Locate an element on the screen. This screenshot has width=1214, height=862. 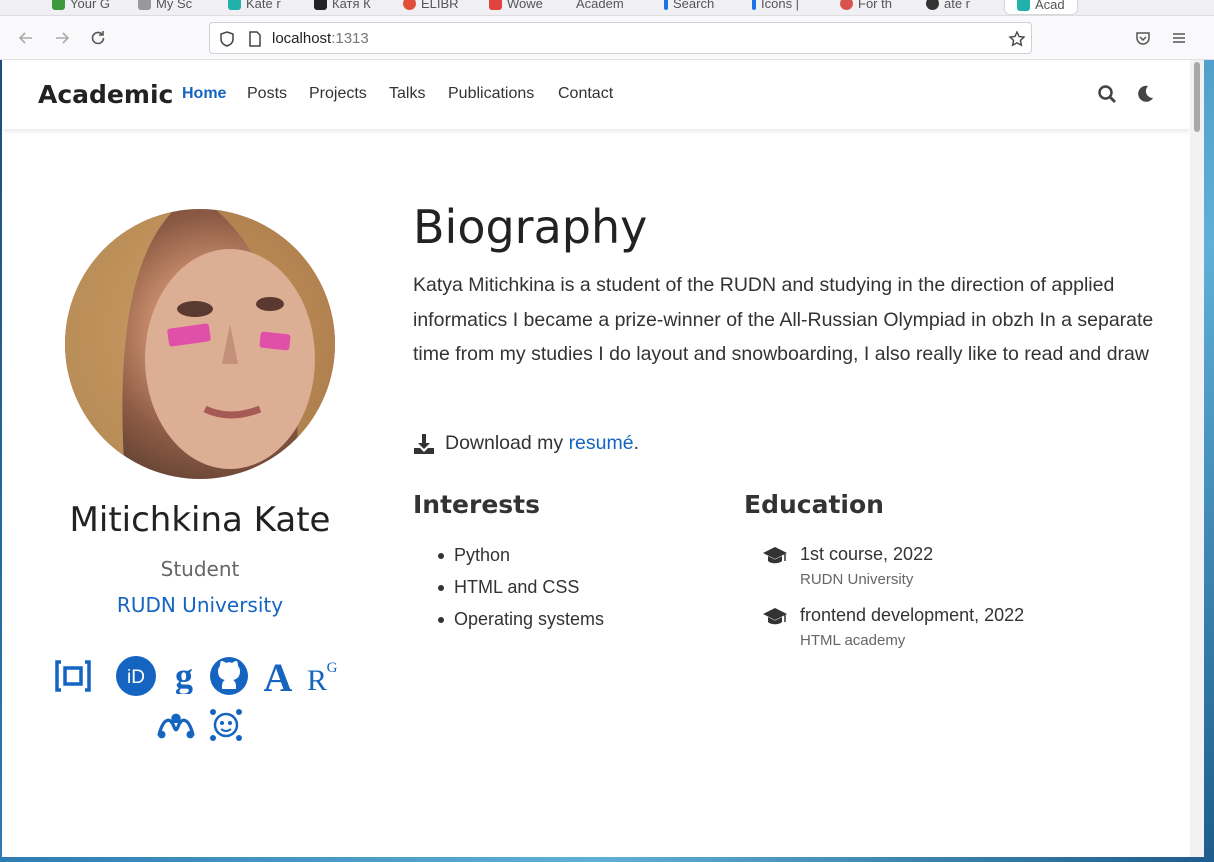
search-icon is located at coordinates (1107, 94).